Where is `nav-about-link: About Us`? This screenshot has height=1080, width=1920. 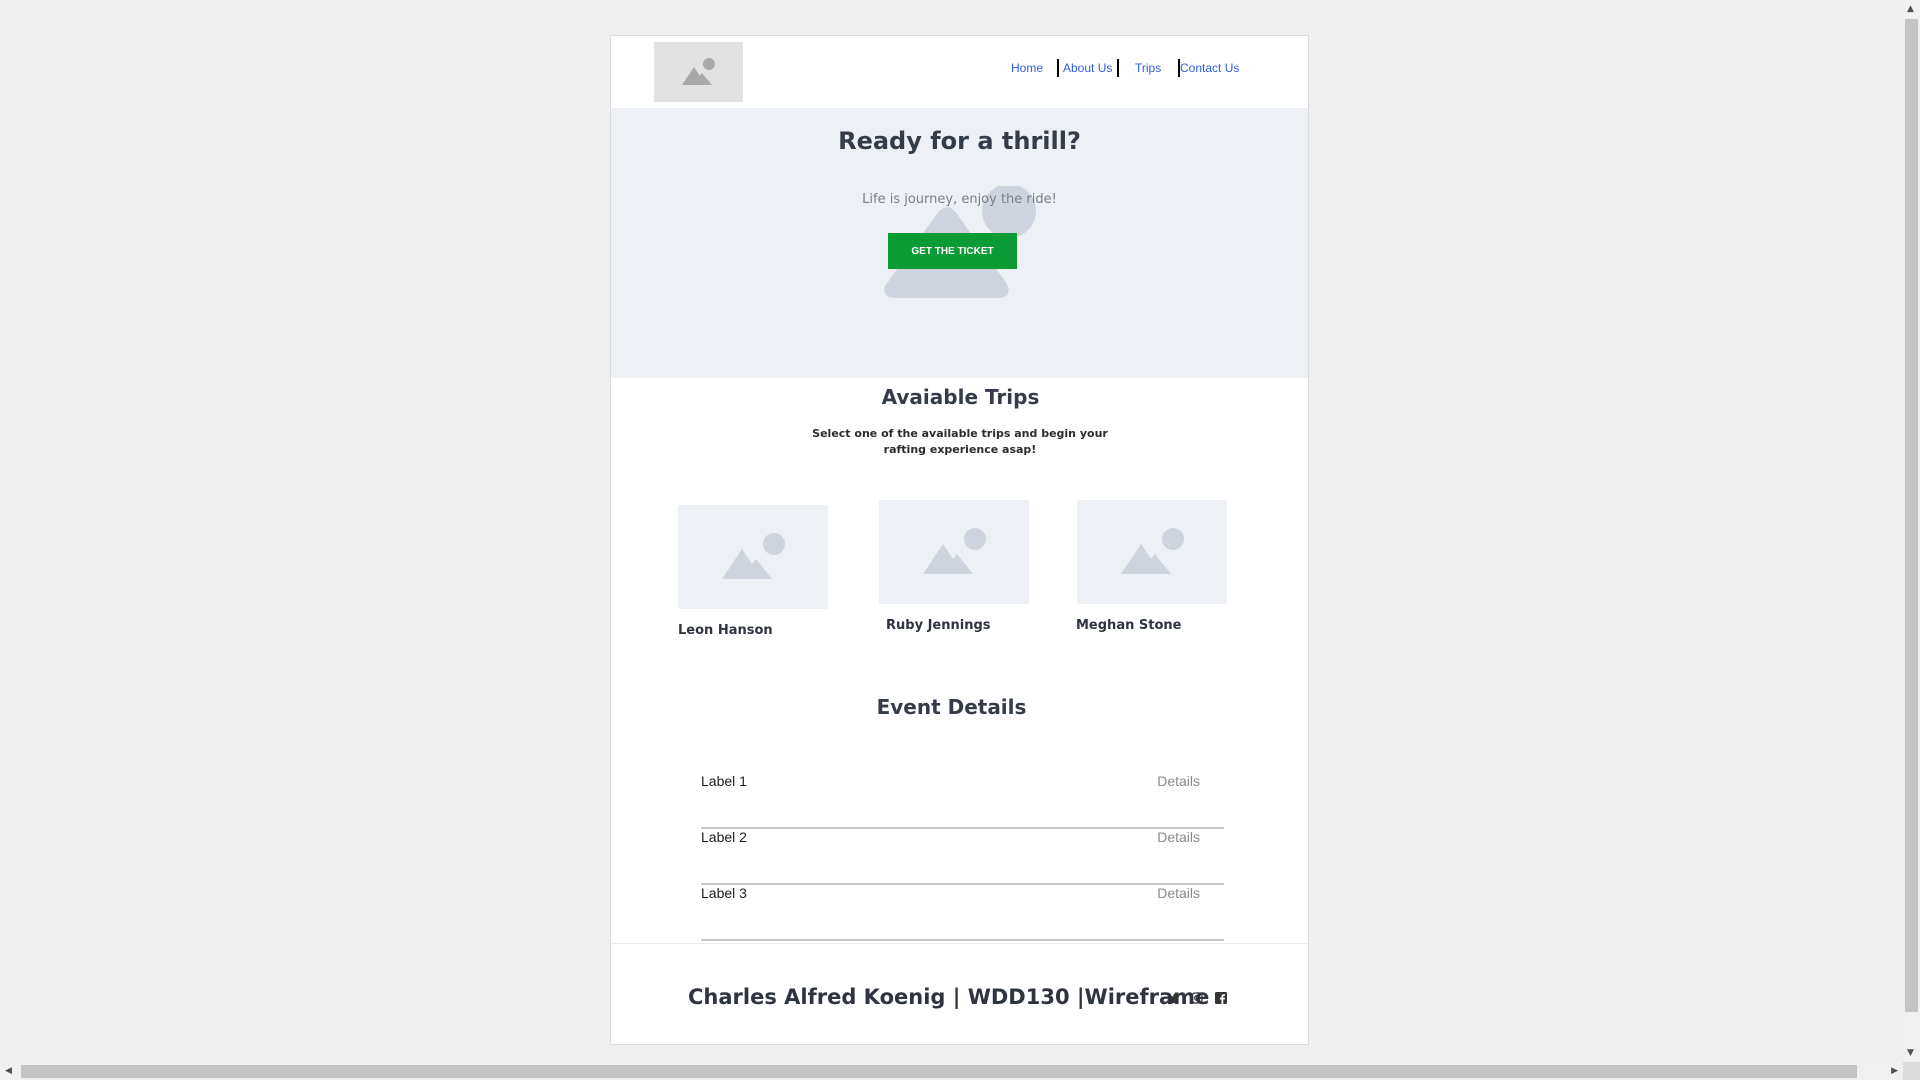
nav-about-link: About Us is located at coordinates (1087, 68).